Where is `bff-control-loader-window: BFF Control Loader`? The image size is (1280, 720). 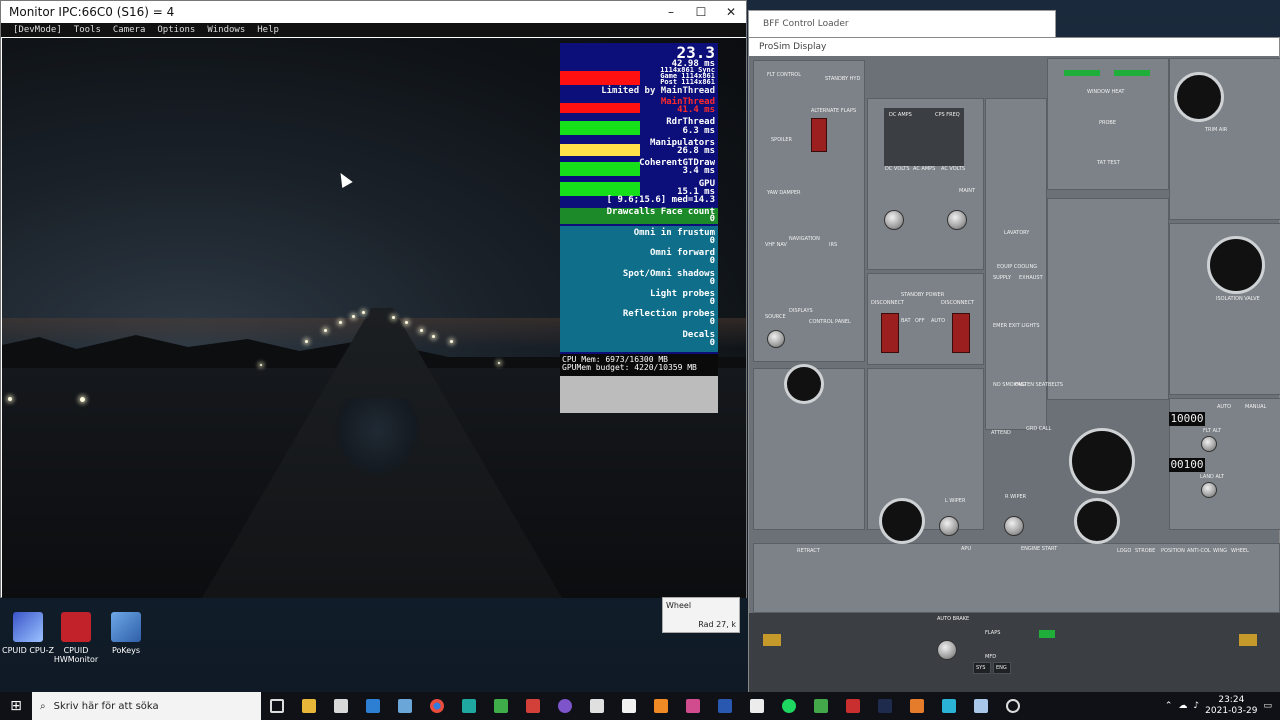
bff-control-loader-window: BFF Control Loader is located at coordinates (902, 24).